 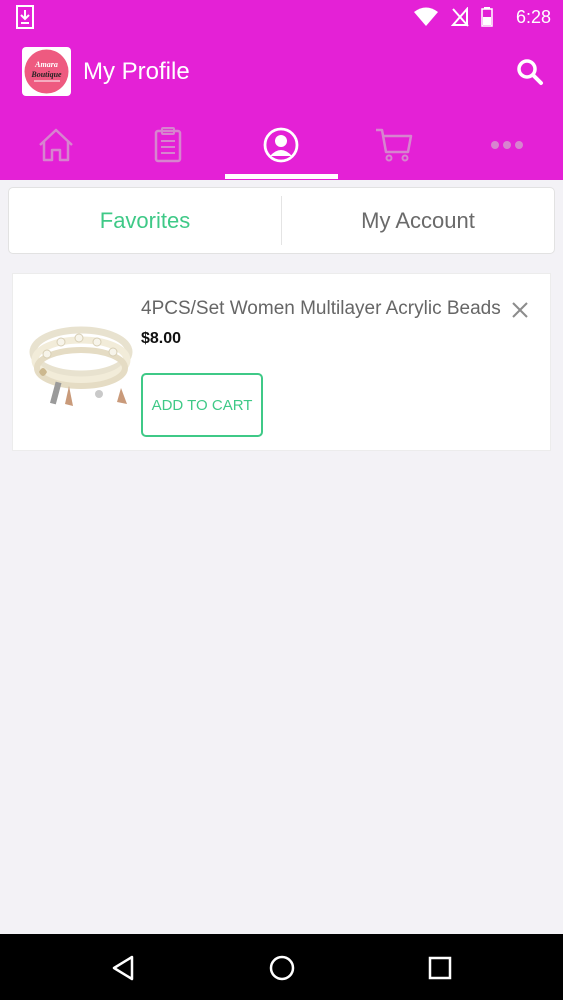 I want to click on logo-badge: Amara Boutique, so click(x=46, y=71).